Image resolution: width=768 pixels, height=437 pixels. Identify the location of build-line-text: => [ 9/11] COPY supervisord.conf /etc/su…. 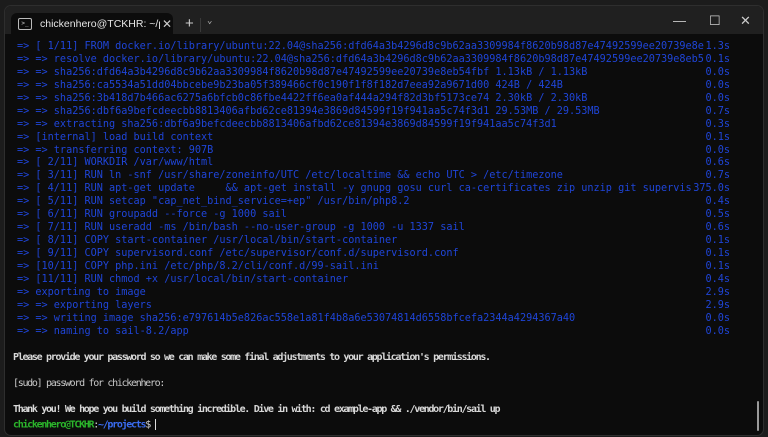
(238, 253).